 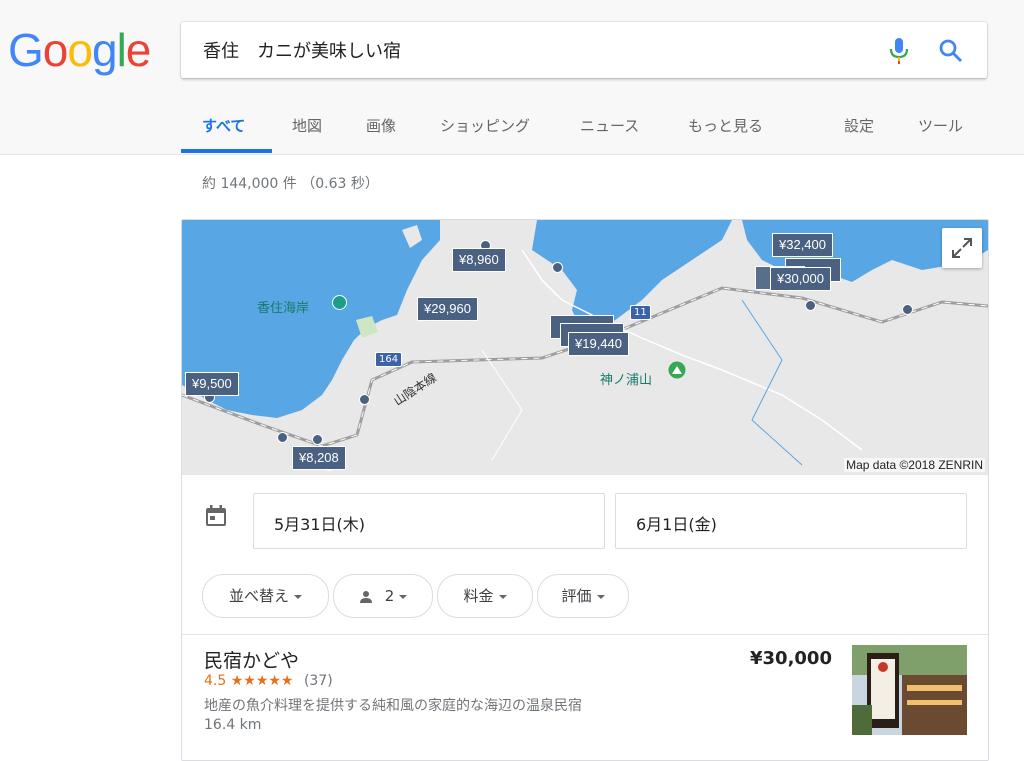 What do you see at coordinates (121, 50) in the screenshot?
I see `logo-letter: l` at bounding box center [121, 50].